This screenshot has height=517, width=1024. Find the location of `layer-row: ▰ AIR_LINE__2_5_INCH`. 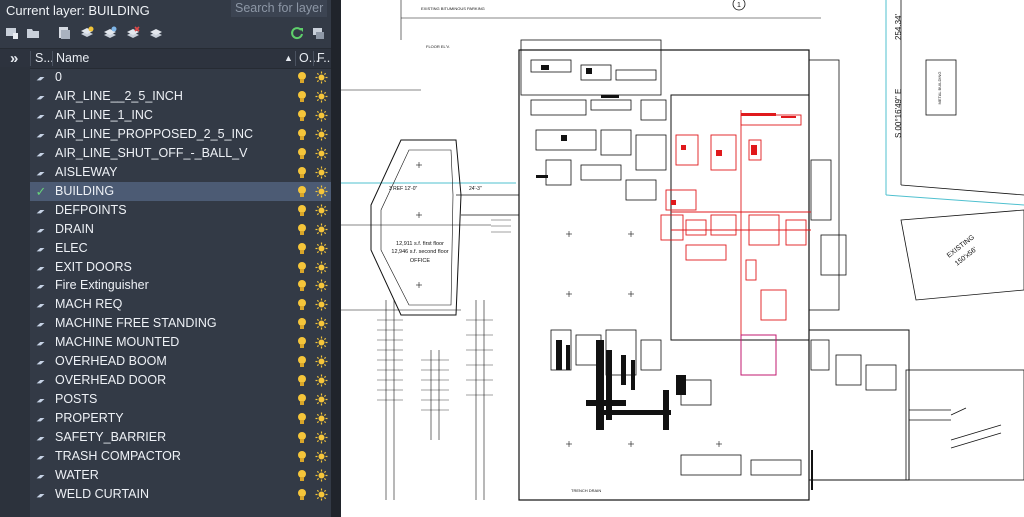

layer-row: ▰ AIR_LINE__2_5_INCH is located at coordinates (180, 96).